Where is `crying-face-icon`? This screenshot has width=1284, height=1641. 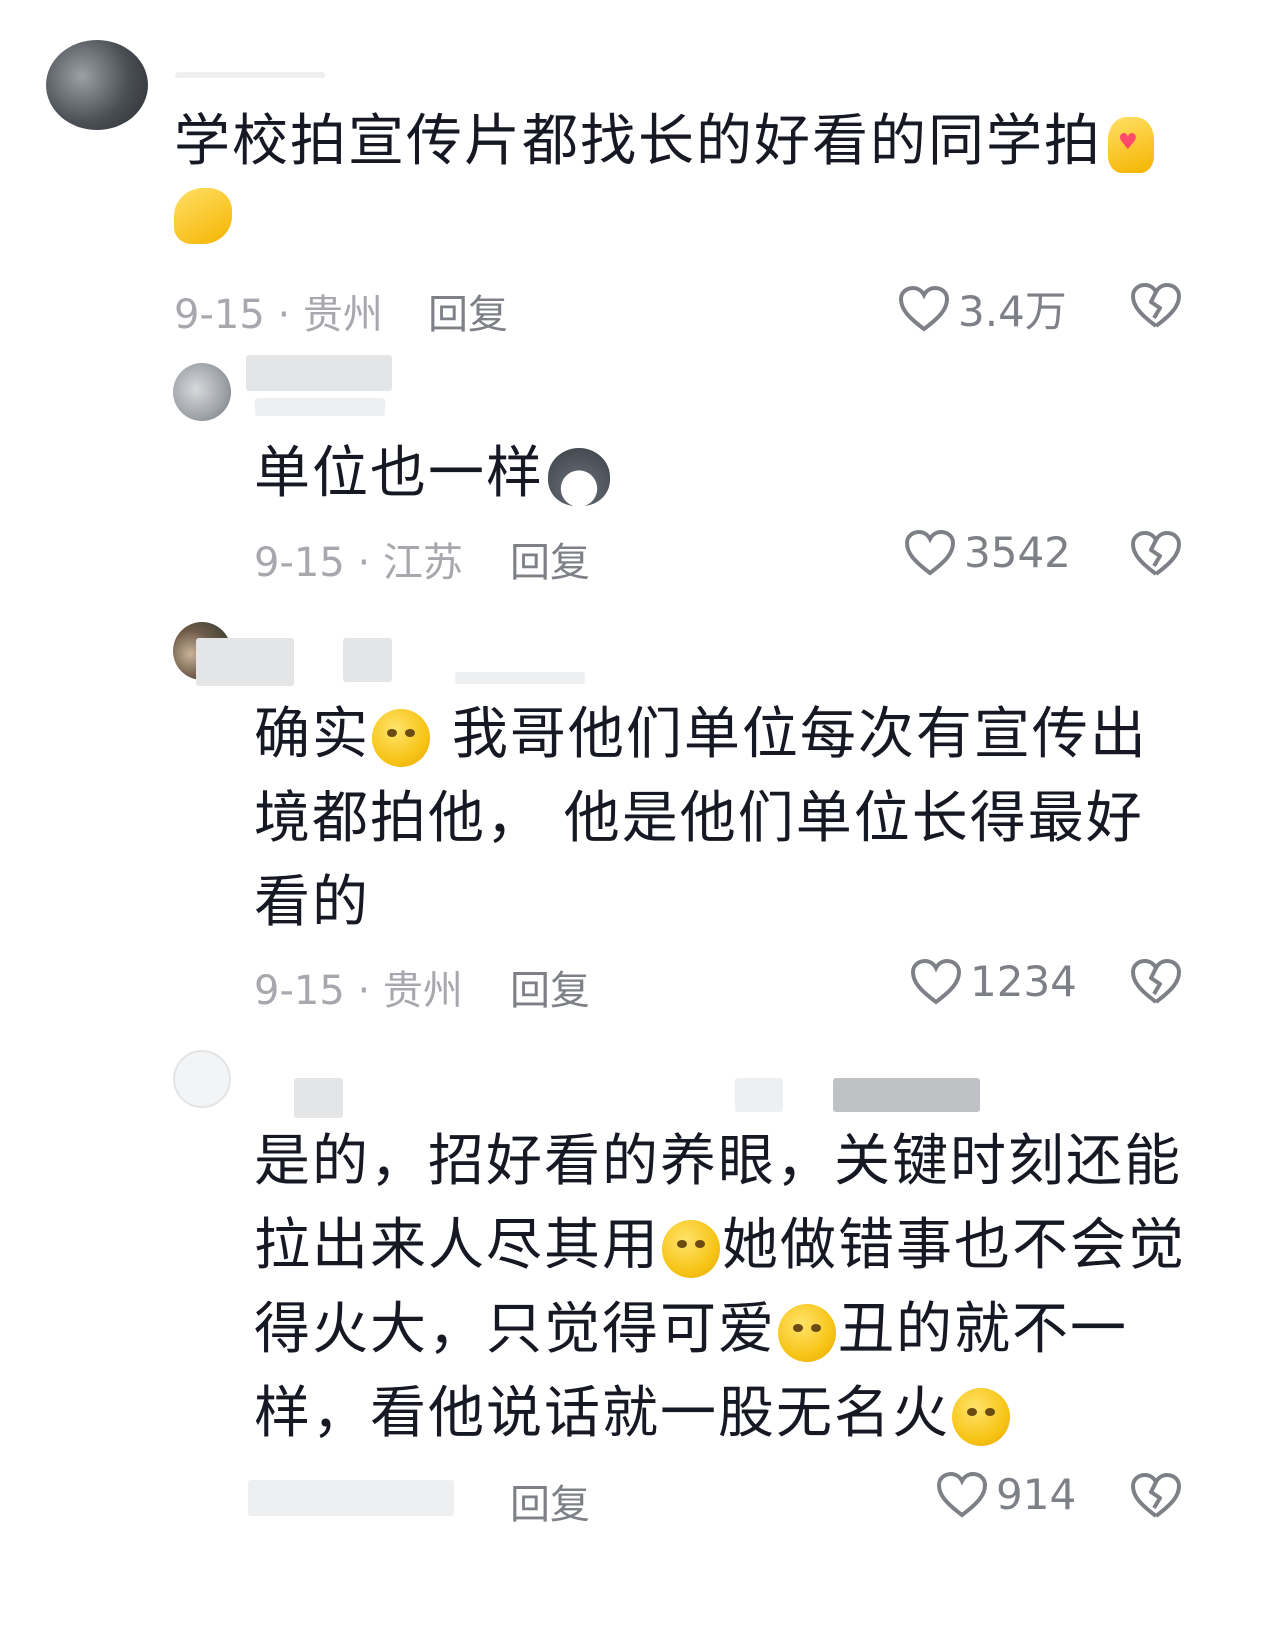
crying-face-icon is located at coordinates (401, 737).